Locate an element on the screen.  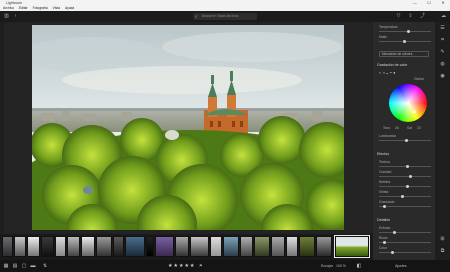
noise-slider is located at coordinates (405, 242).